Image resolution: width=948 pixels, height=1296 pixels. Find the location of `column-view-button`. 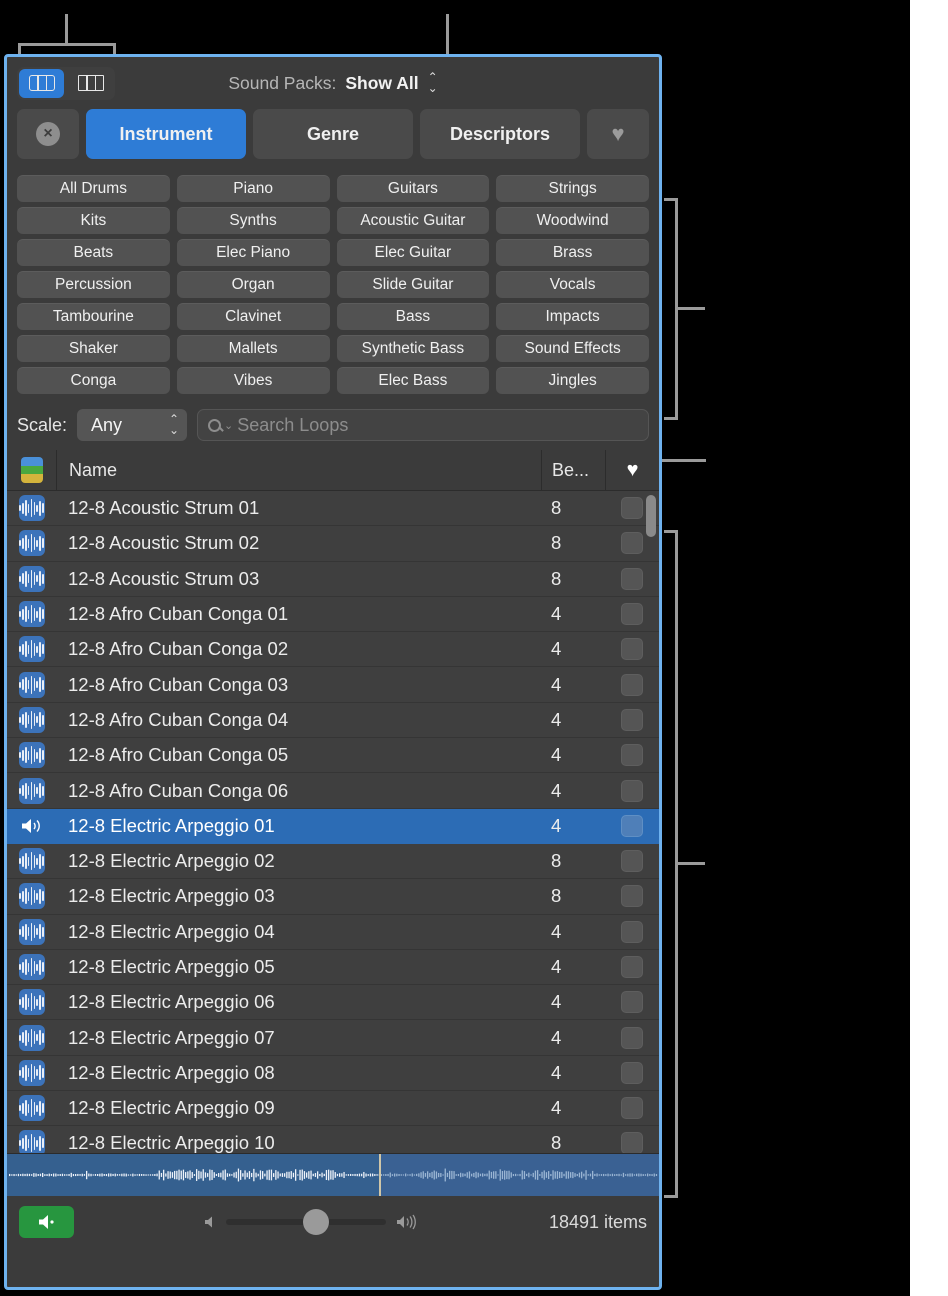

column-view-button is located at coordinates (90, 83).